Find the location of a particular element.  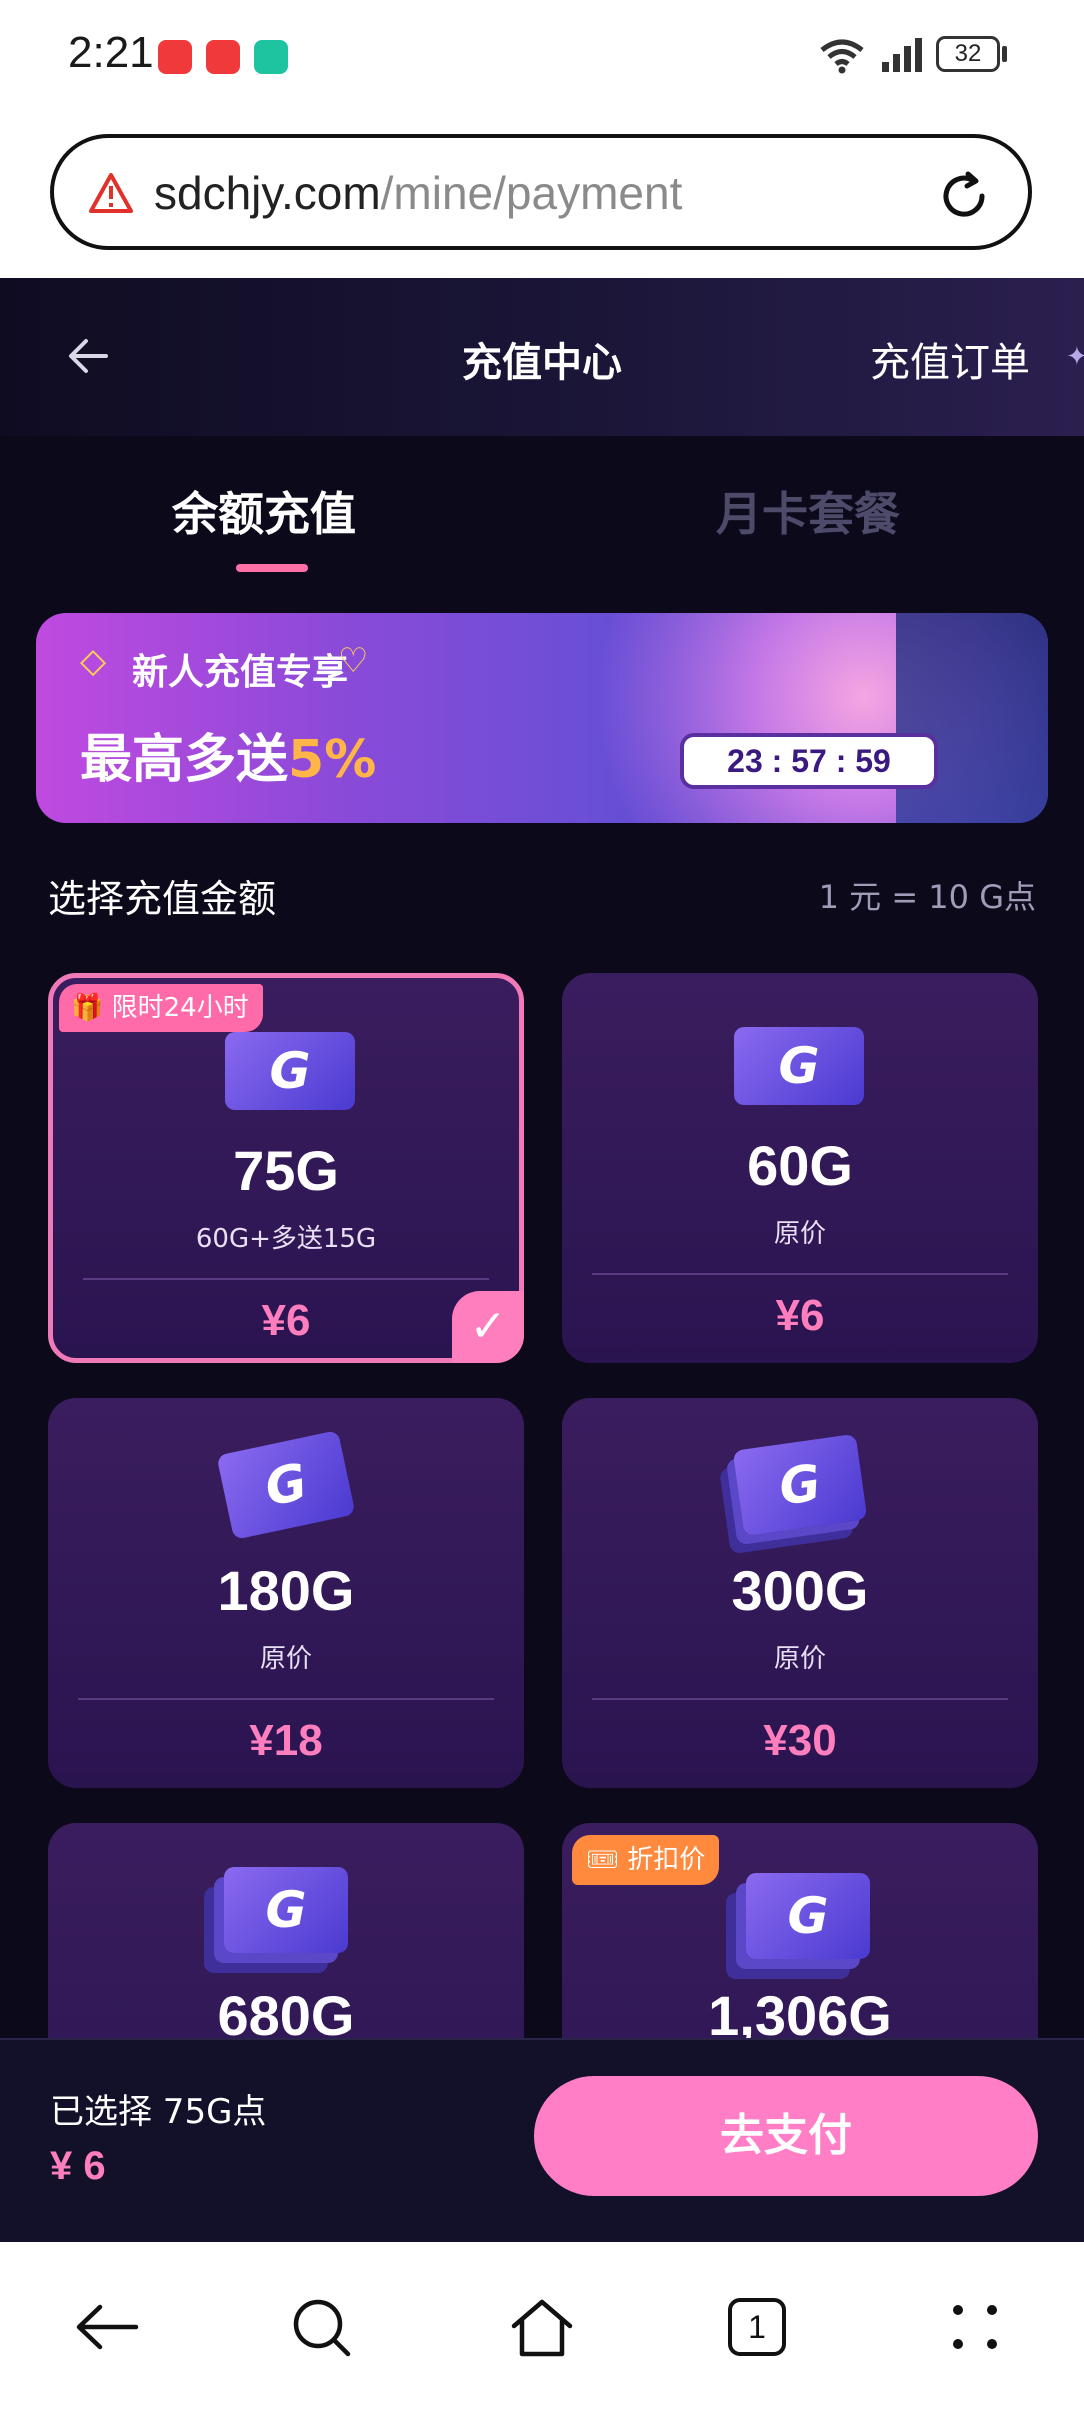

wifi-icon is located at coordinates (842, 56).